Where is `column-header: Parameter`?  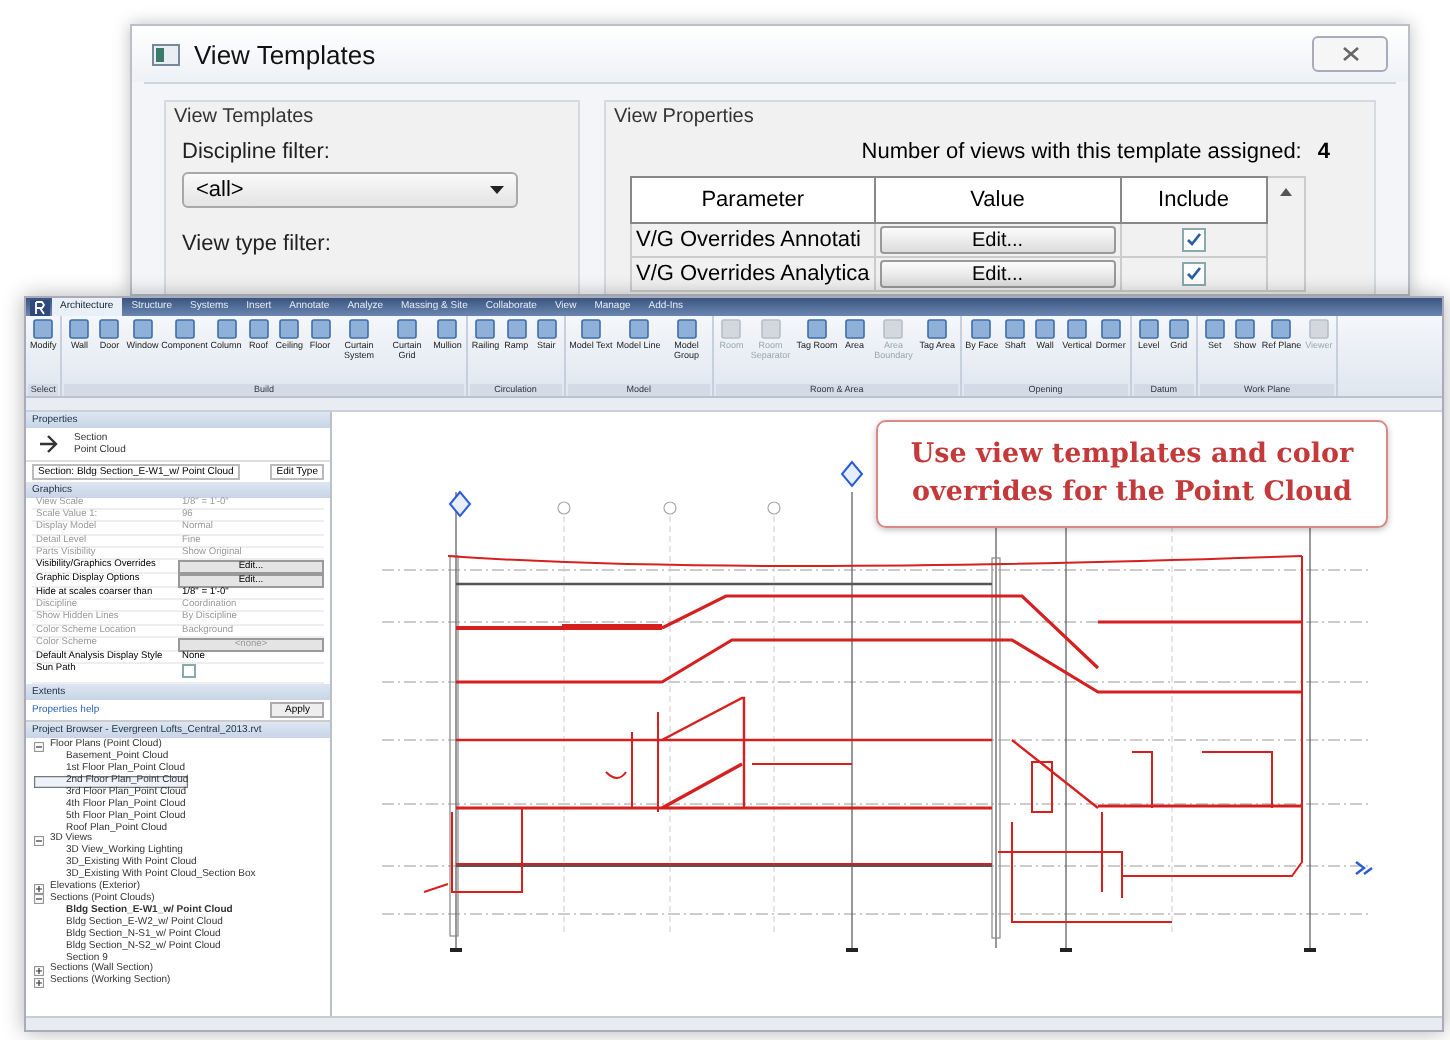
column-header: Parameter is located at coordinates (753, 200).